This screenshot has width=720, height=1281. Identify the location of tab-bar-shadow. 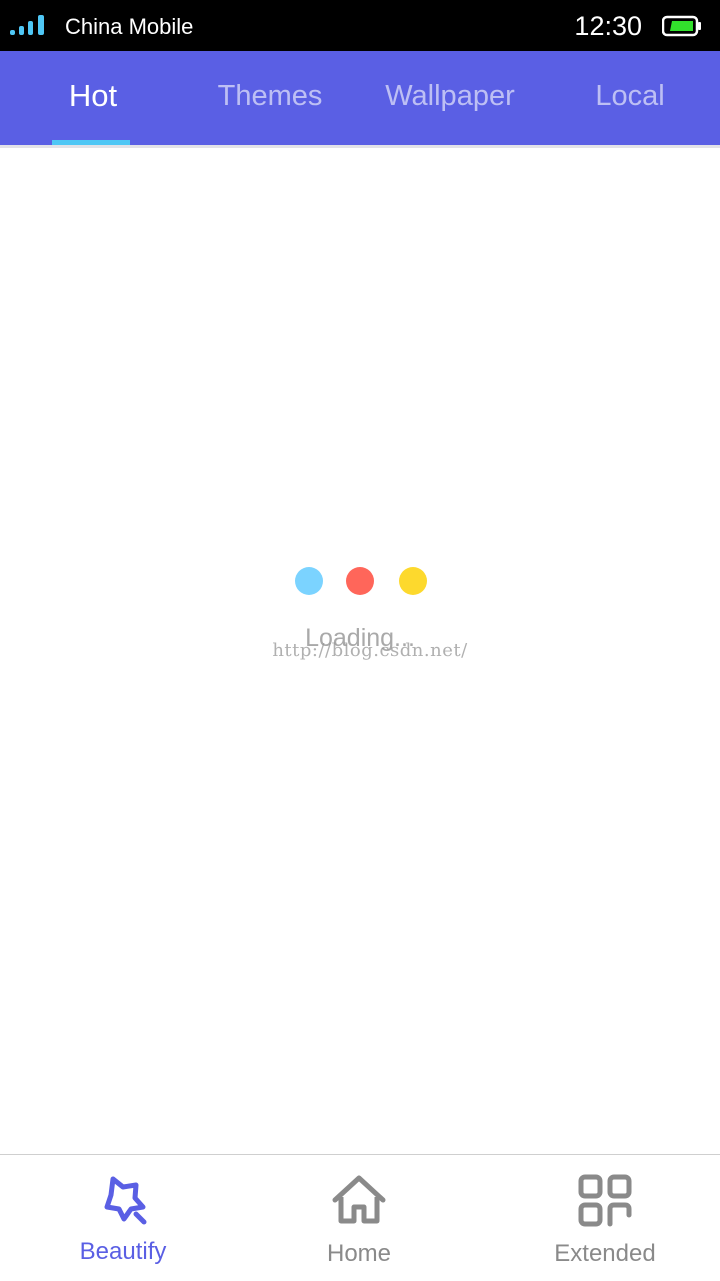
(360, 146).